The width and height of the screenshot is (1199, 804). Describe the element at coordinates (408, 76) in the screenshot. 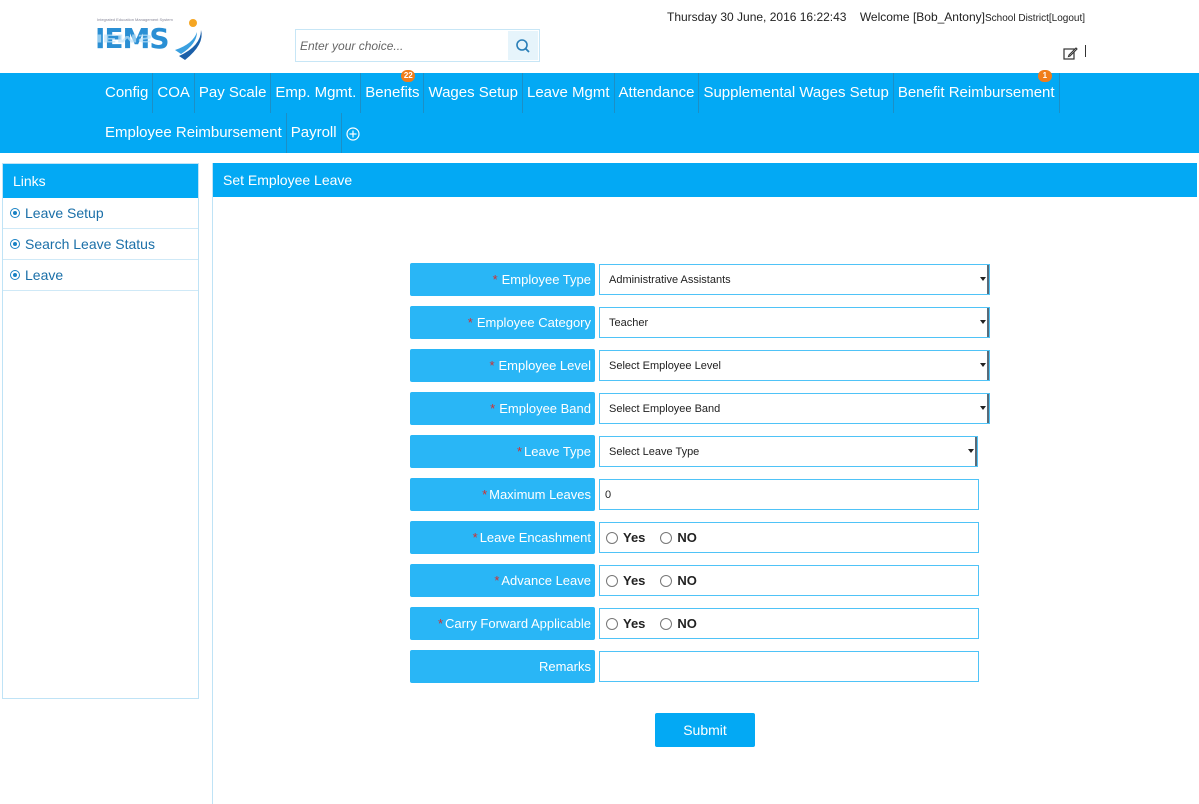

I see `benefits-badge: 22` at that location.